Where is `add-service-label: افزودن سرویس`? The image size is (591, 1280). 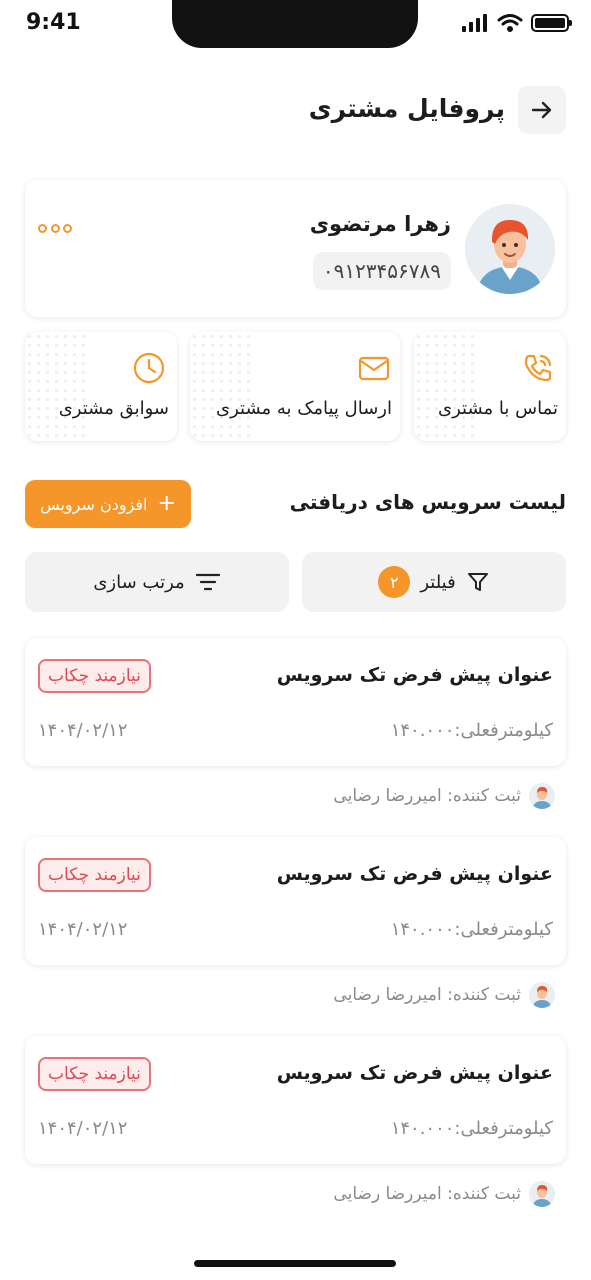 add-service-label: افزودن سرویس is located at coordinates (94, 504).